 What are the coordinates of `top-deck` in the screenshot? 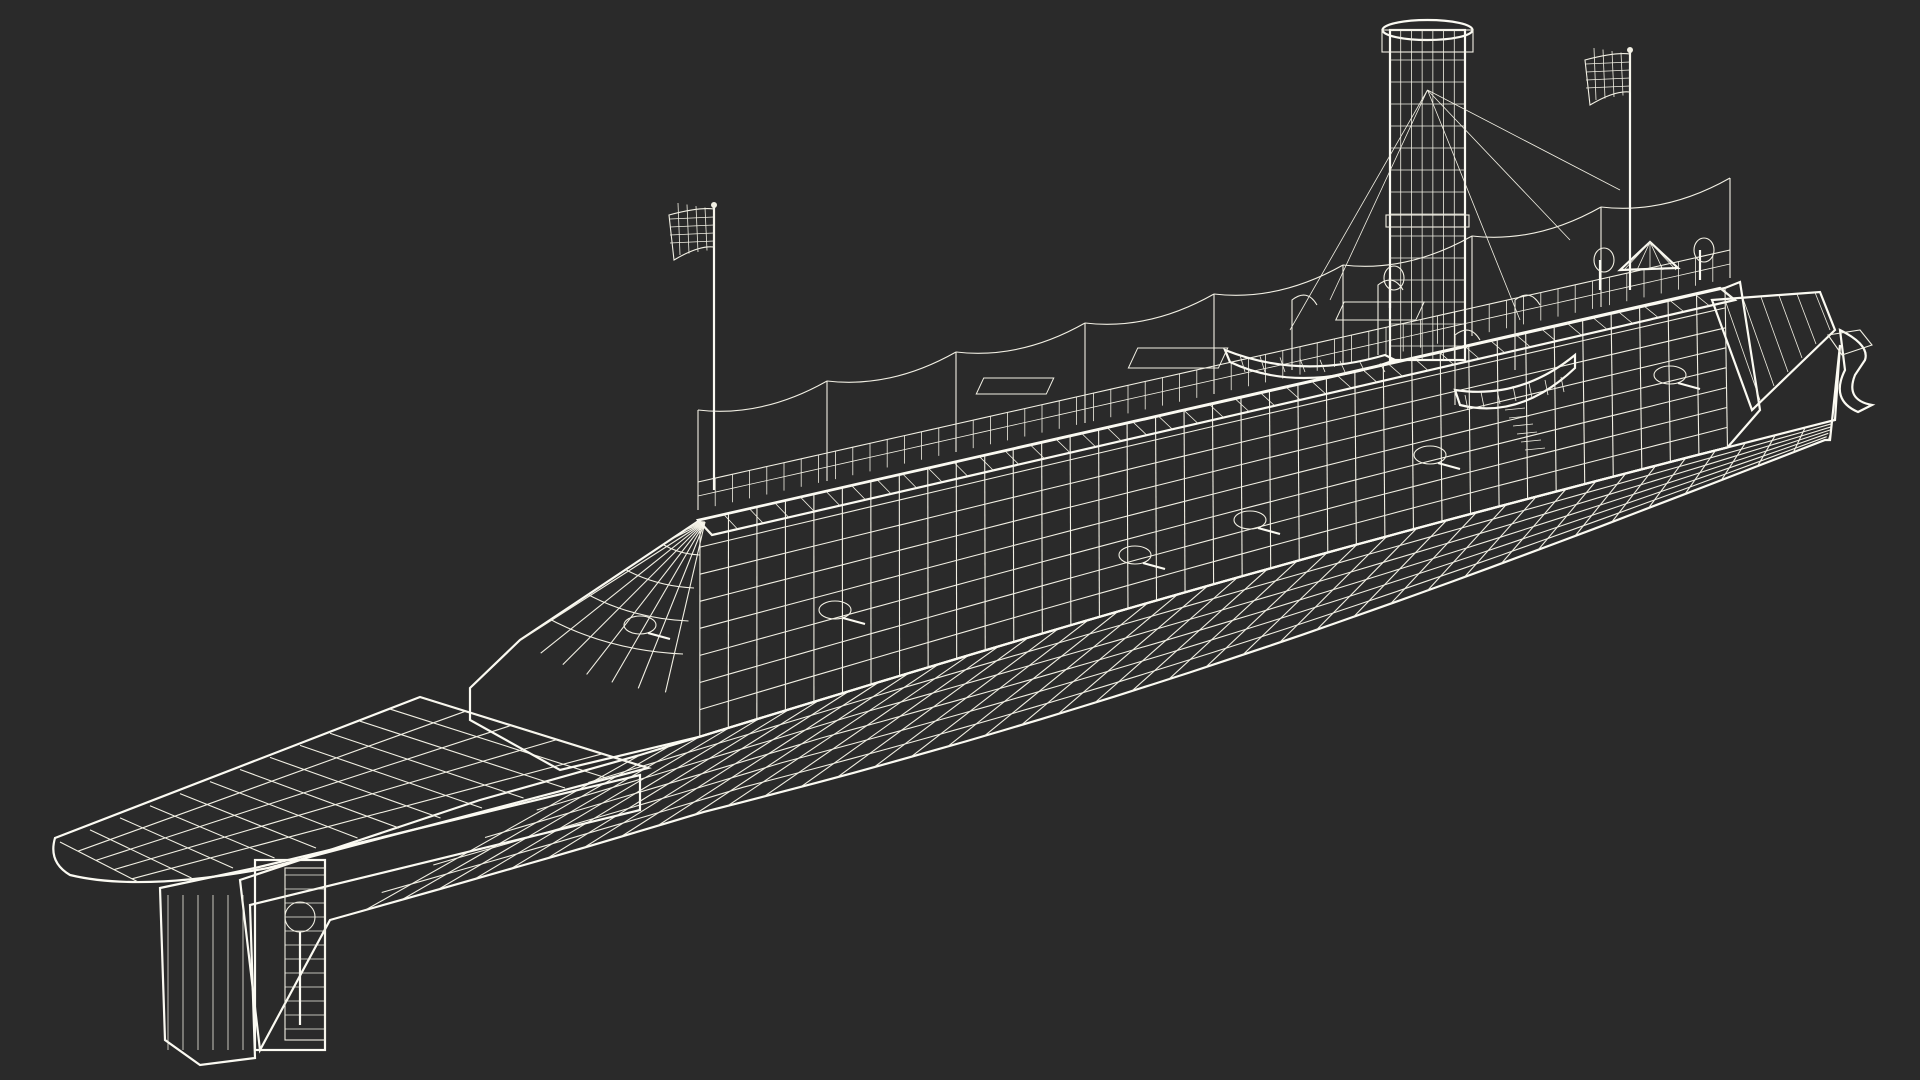 It's located at (1216, 411).